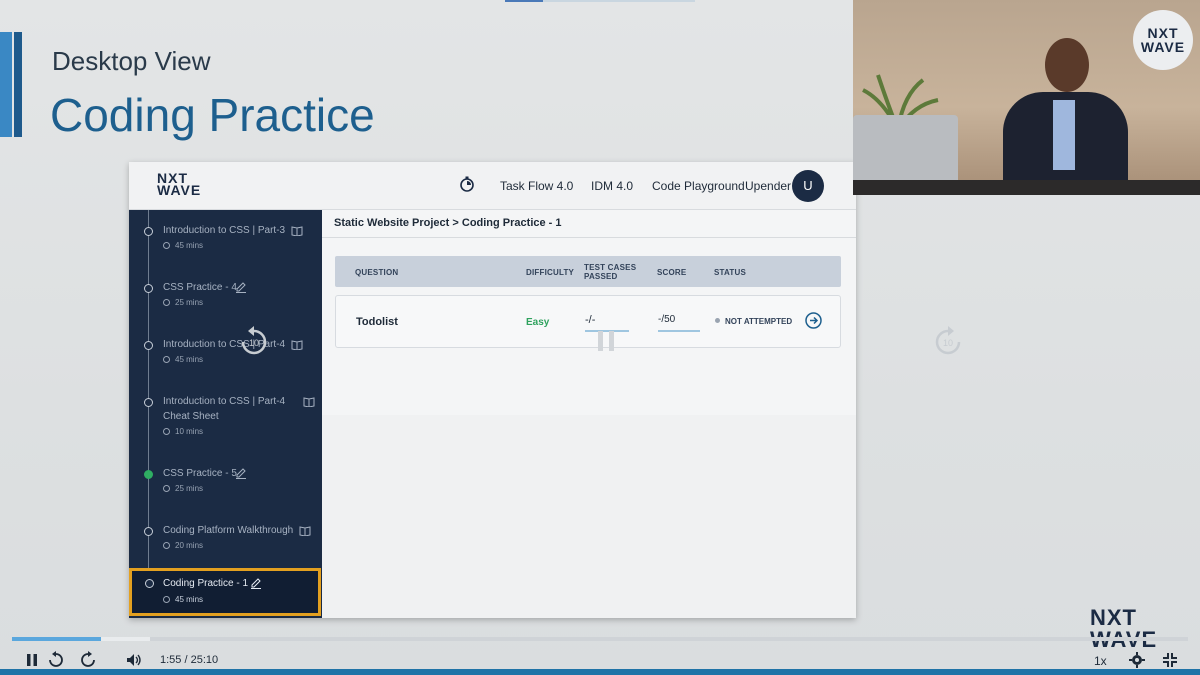  Describe the element at coordinates (56, 659) in the screenshot. I see `rewind-10-icon` at that location.